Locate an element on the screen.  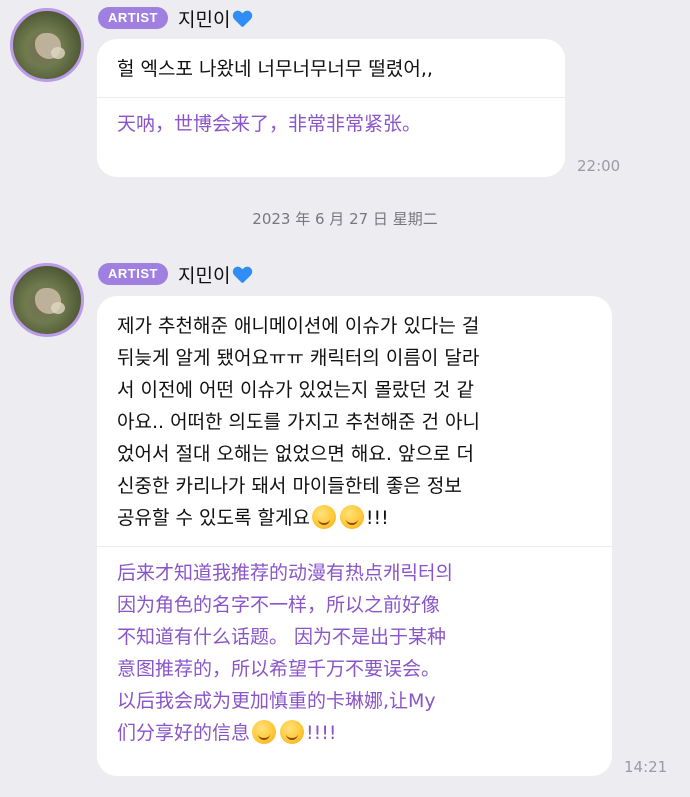
message-text-korean-suffix: !!! is located at coordinates (377, 518).